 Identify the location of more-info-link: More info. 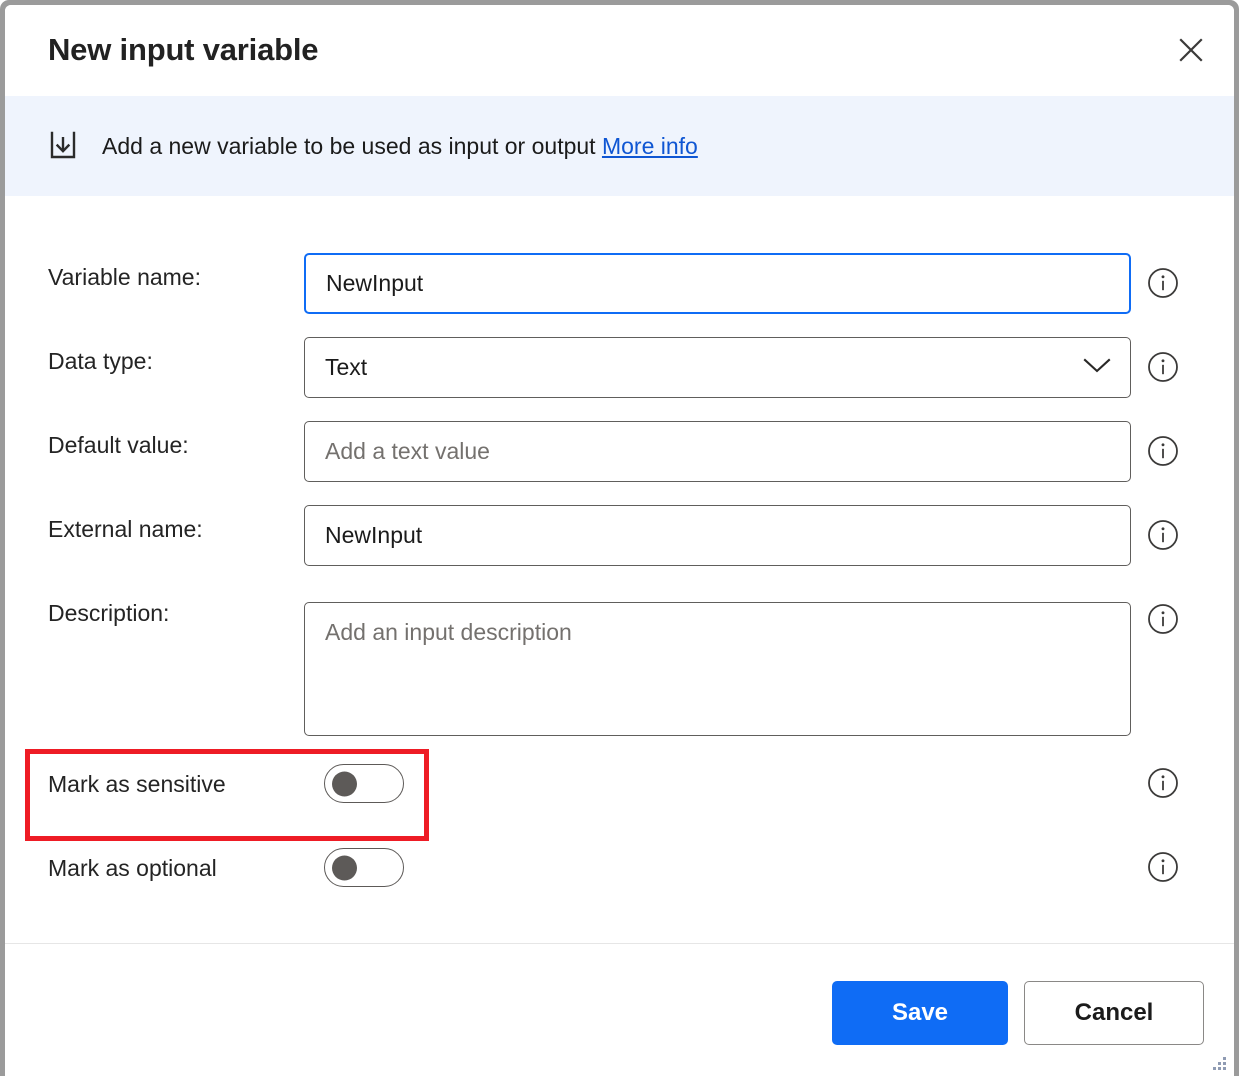
(650, 146).